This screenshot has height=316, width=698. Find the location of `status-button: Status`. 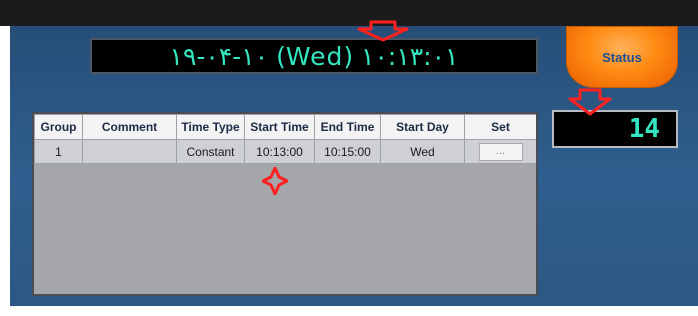

status-button: Status is located at coordinates (622, 57).